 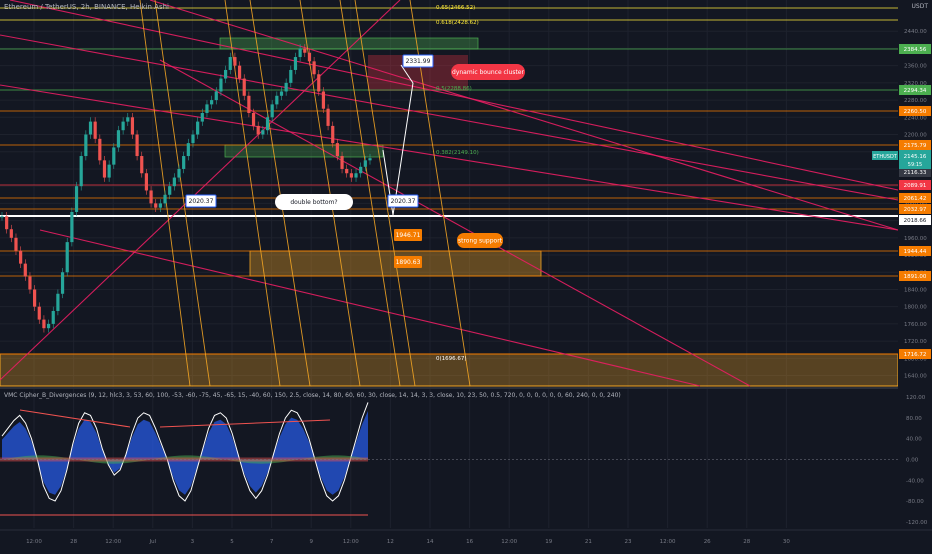 What do you see at coordinates (915, 220) in the screenshot?
I see `price-label: 2018.66` at bounding box center [915, 220].